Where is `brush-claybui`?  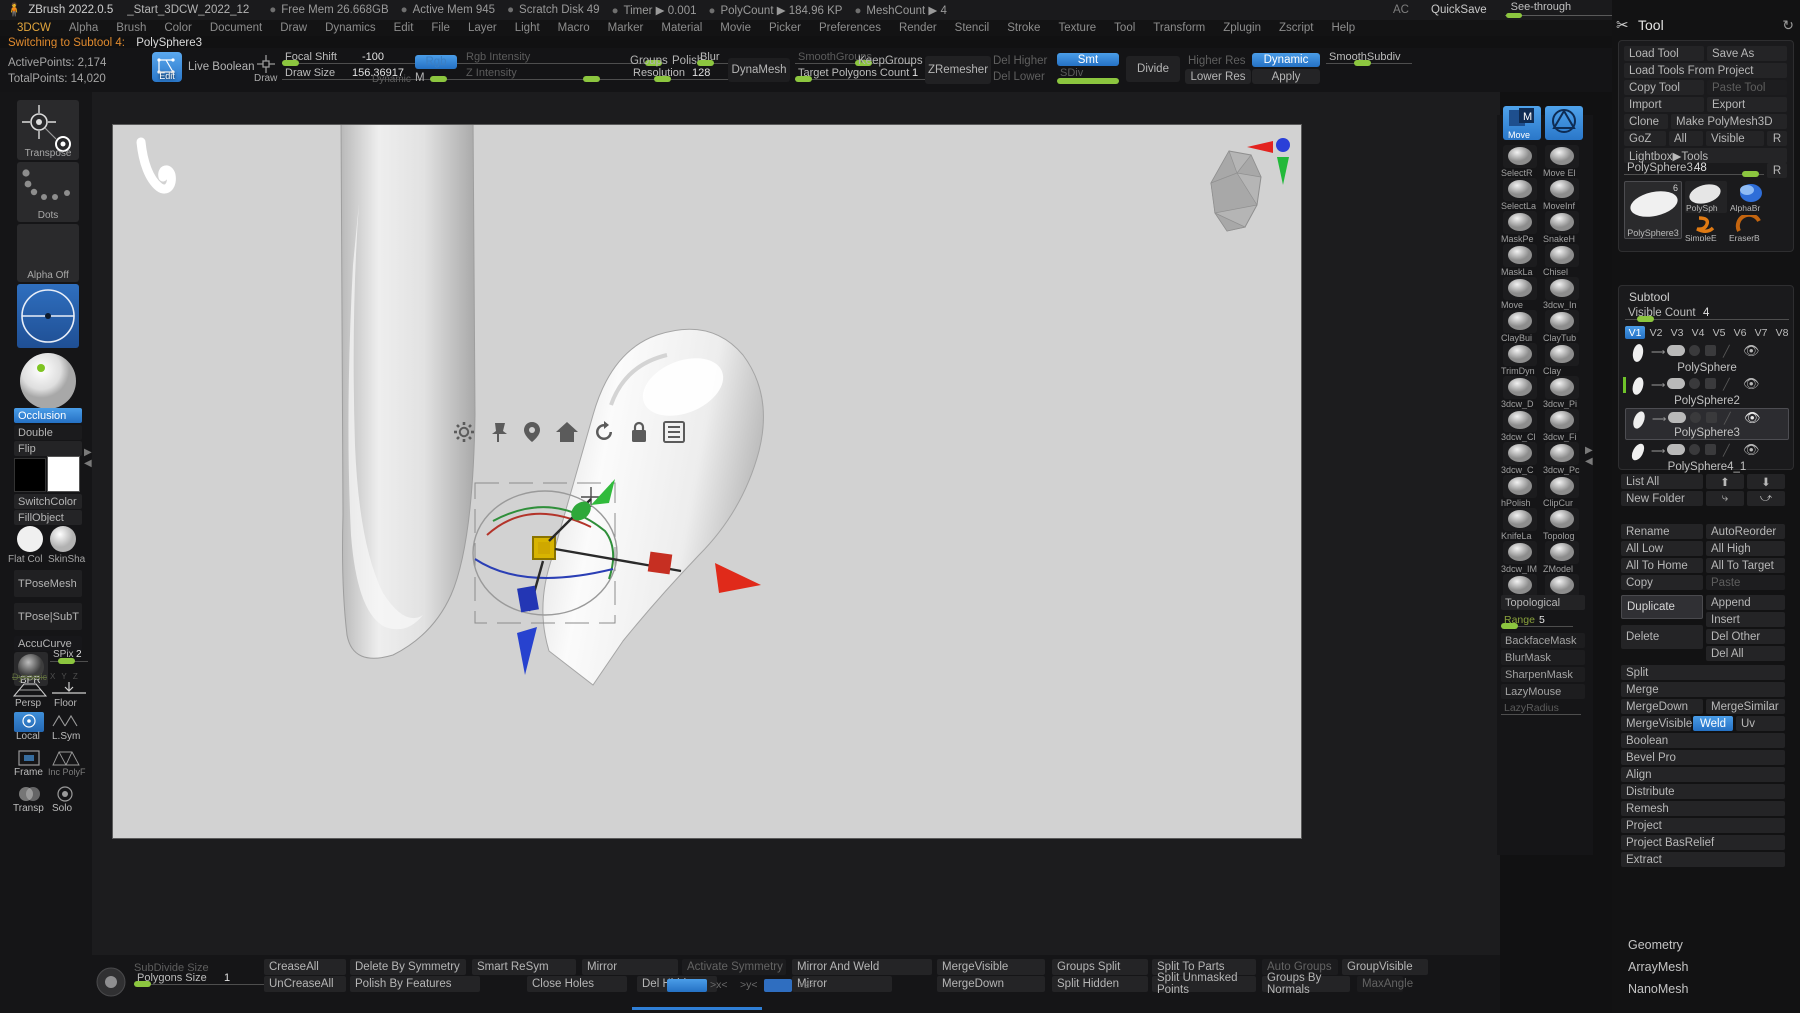 brush-claybui is located at coordinates (1520, 321).